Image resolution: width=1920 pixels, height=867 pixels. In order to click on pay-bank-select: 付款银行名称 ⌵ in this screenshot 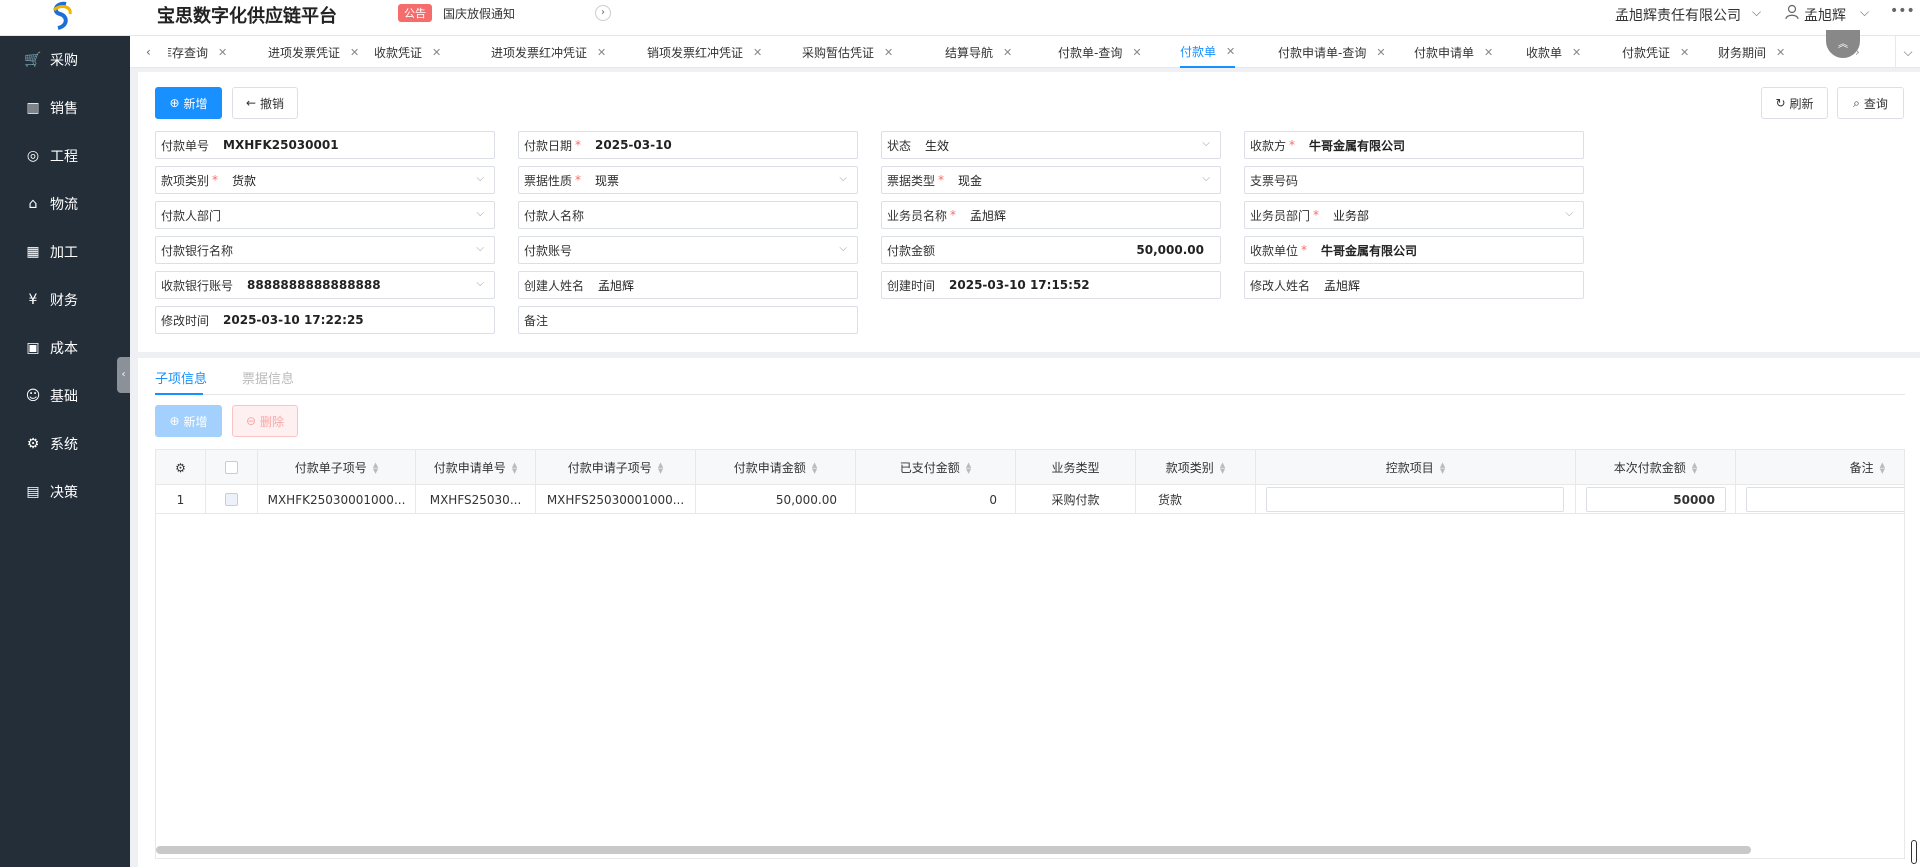, I will do `click(325, 250)`.